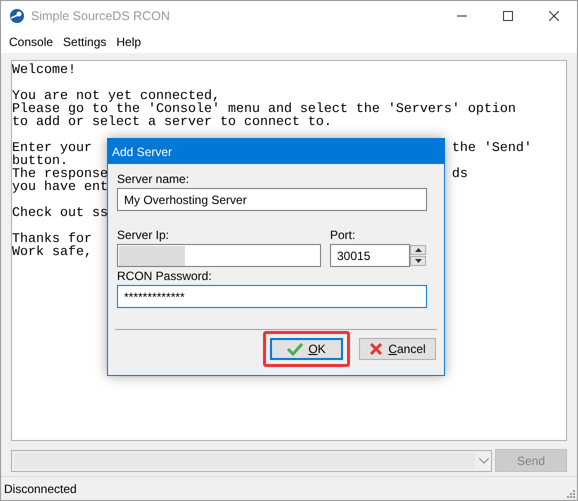 This screenshot has height=501, width=578. Describe the element at coordinates (52, 239) in the screenshot. I see `console-line: Thanks for` at that location.